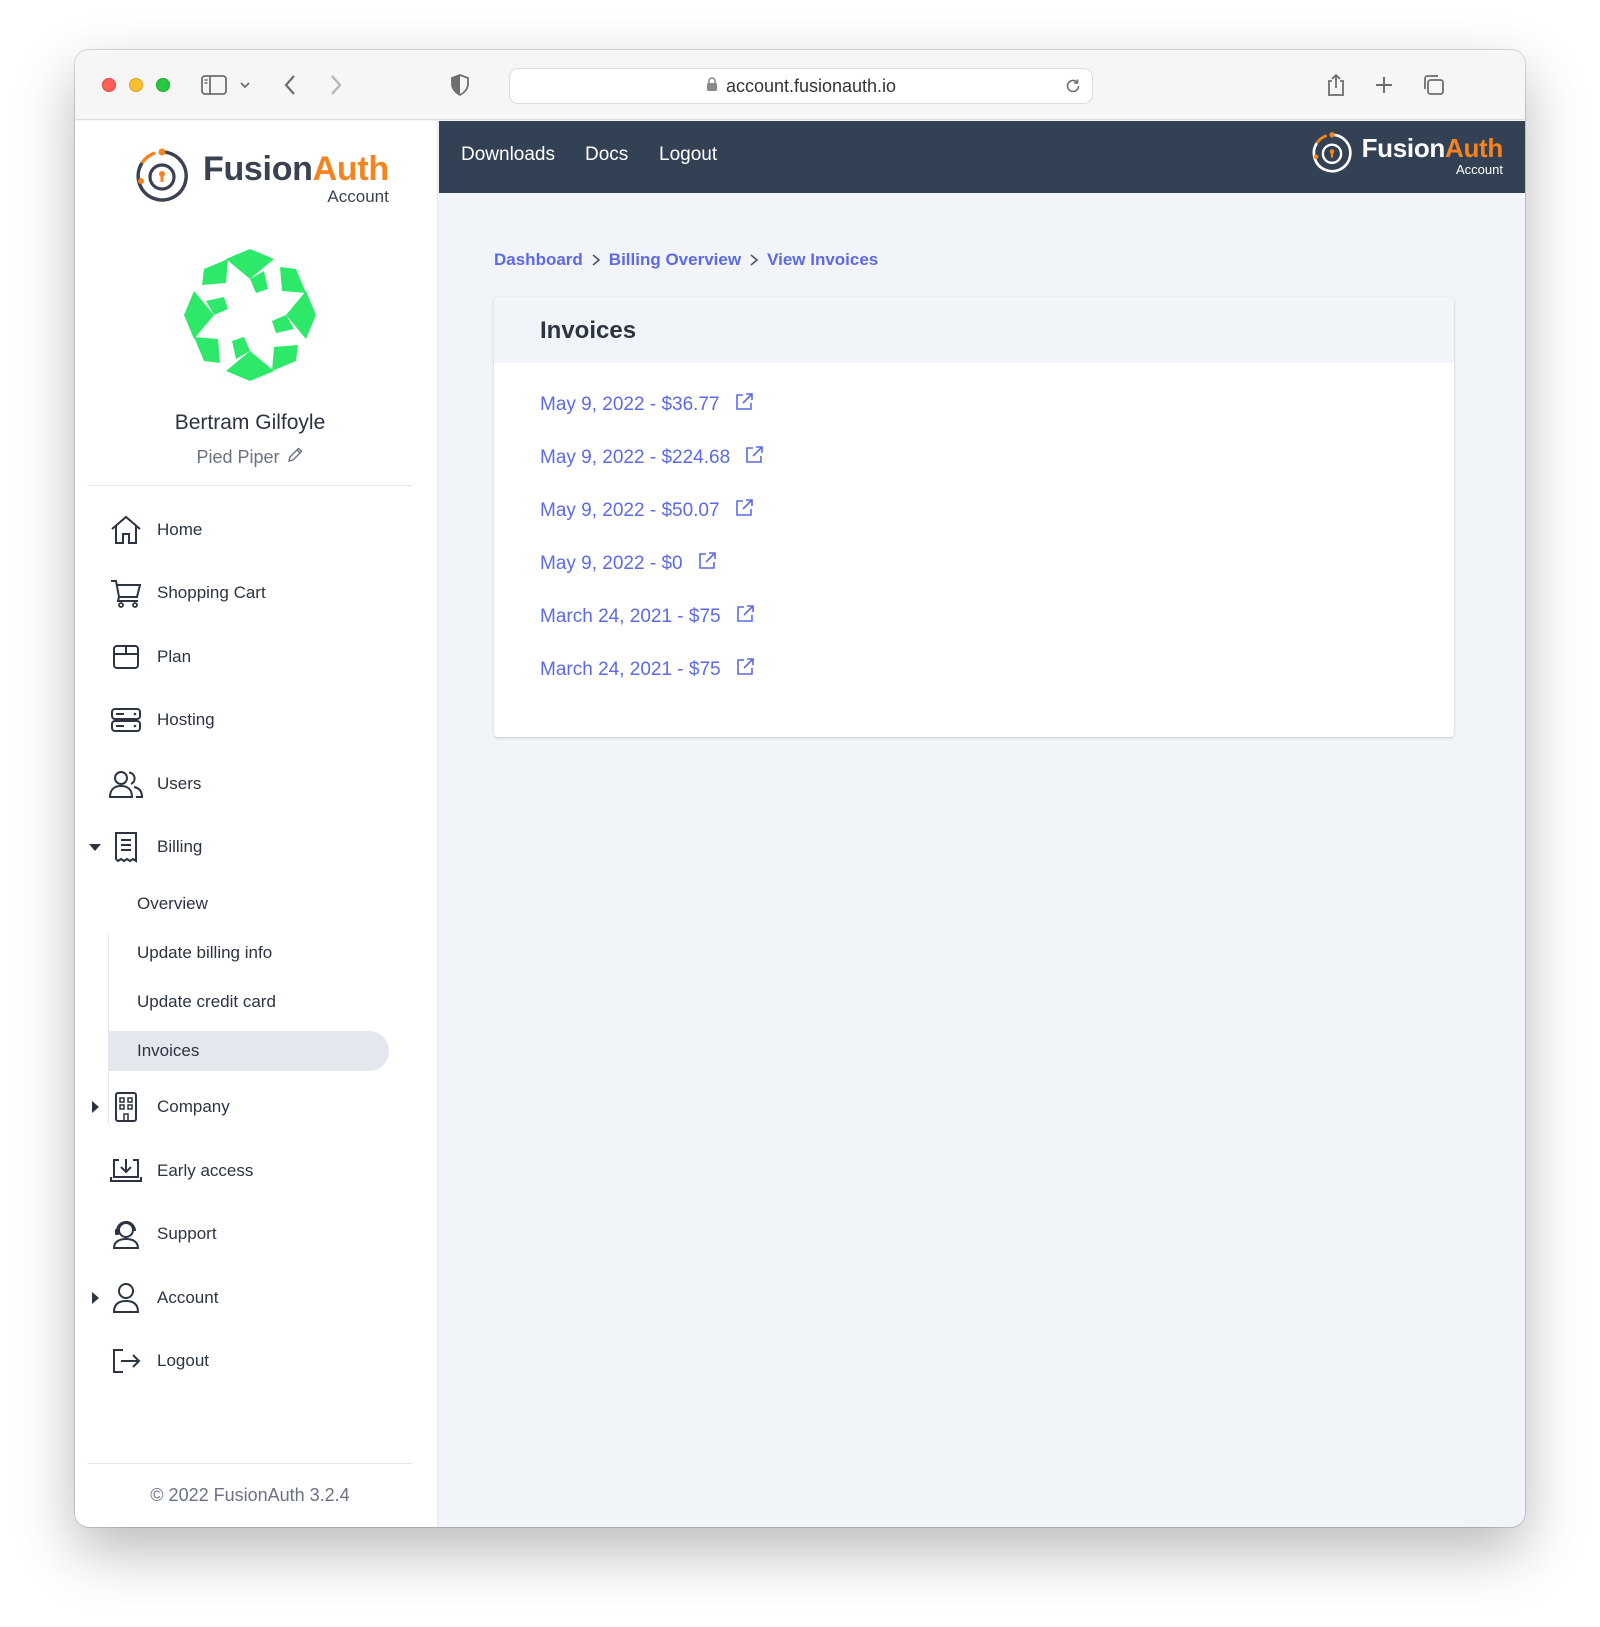 The height and width of the screenshot is (1627, 1600). Describe the element at coordinates (243, 1298) in the screenshot. I see `sidebar-item-account: Account` at that location.